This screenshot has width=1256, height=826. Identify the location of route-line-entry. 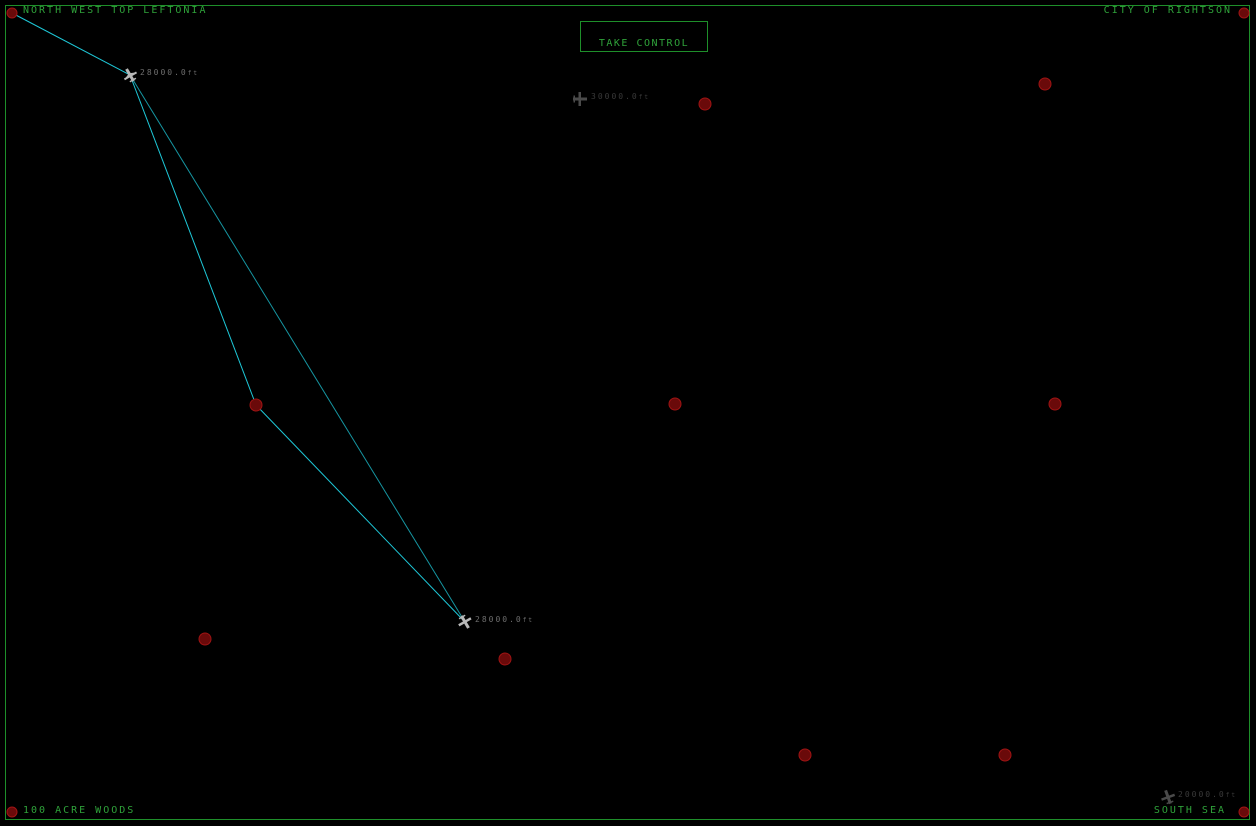
(71, 44).